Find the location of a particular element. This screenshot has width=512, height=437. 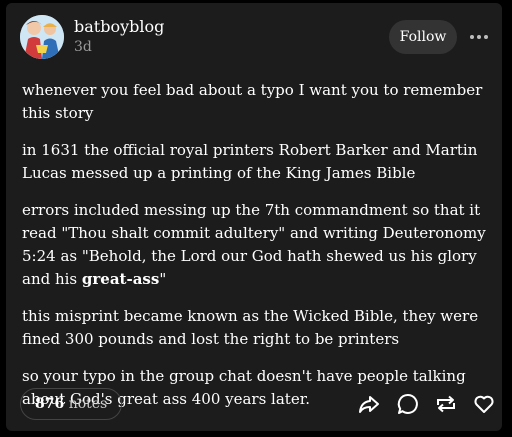

reblog-button is located at coordinates (446, 404).